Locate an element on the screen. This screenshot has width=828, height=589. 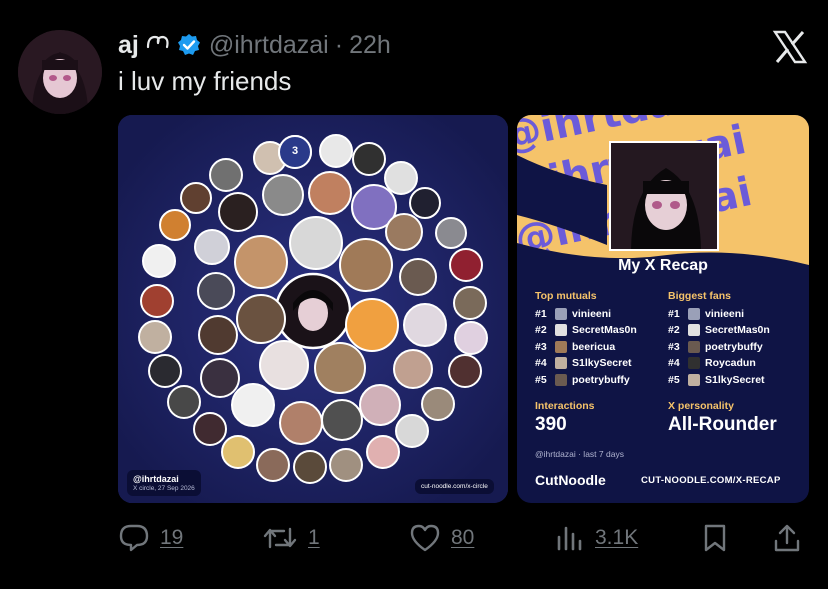
repost-button: 1 is located at coordinates (291, 538).